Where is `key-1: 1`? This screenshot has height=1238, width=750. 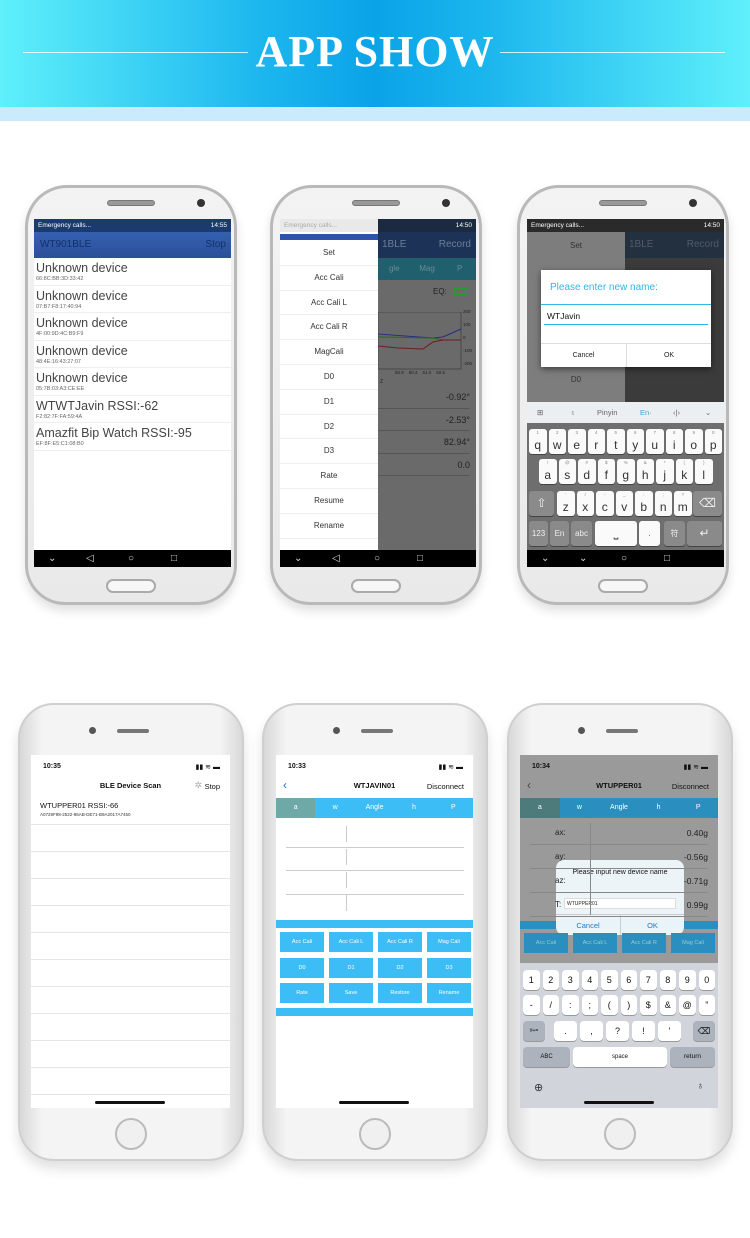 key-1: 1 is located at coordinates (531, 980).